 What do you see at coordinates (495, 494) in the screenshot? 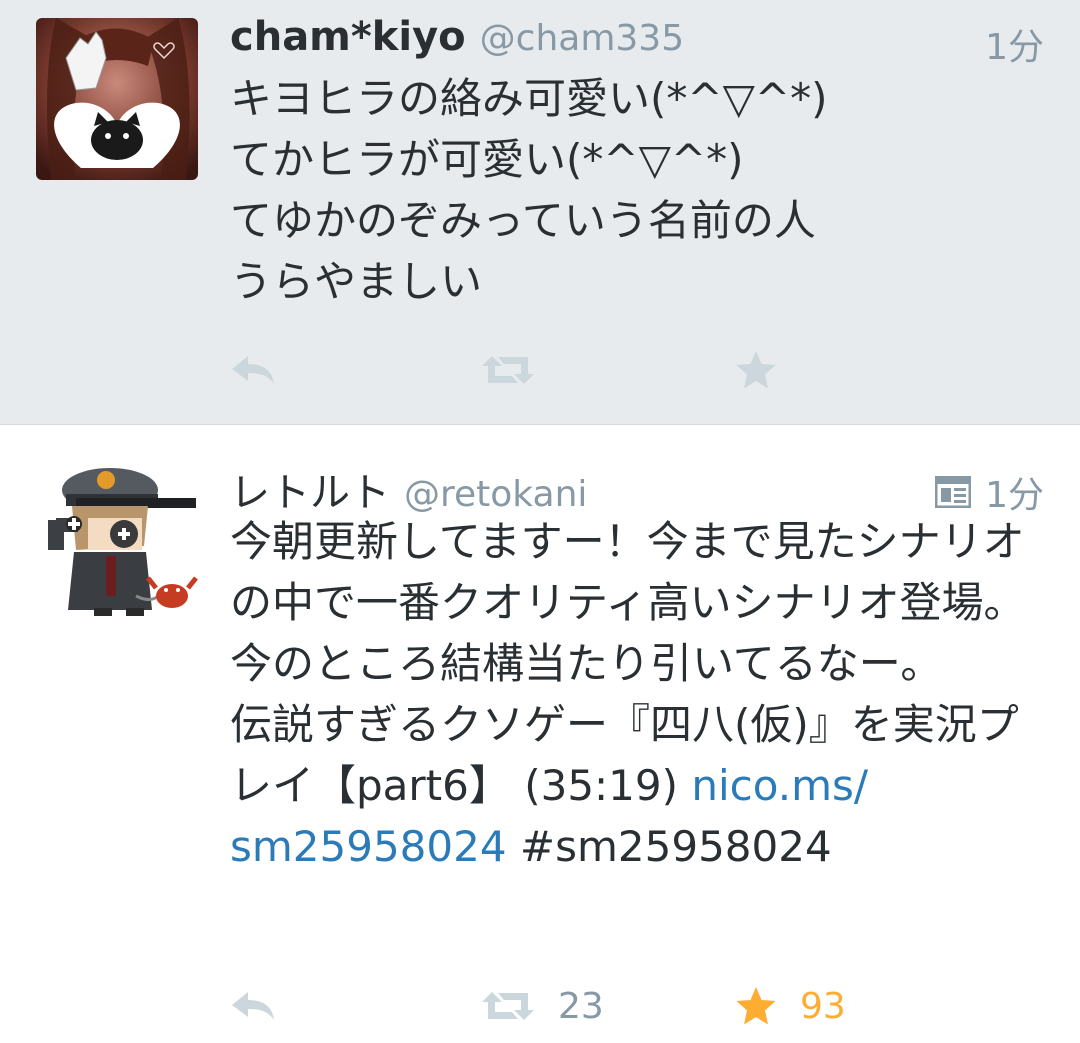
I see `user-handle: @retokani` at bounding box center [495, 494].